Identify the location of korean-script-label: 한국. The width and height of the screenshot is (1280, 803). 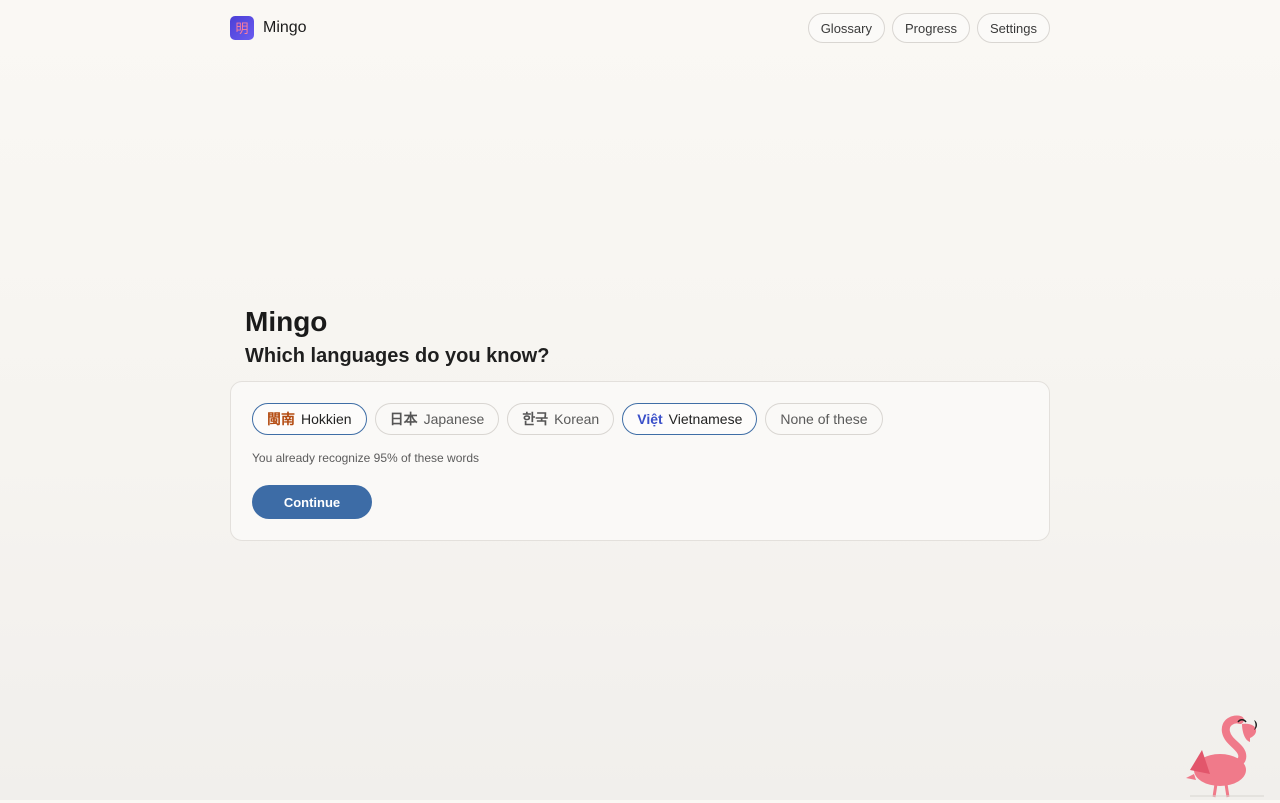
(535, 419).